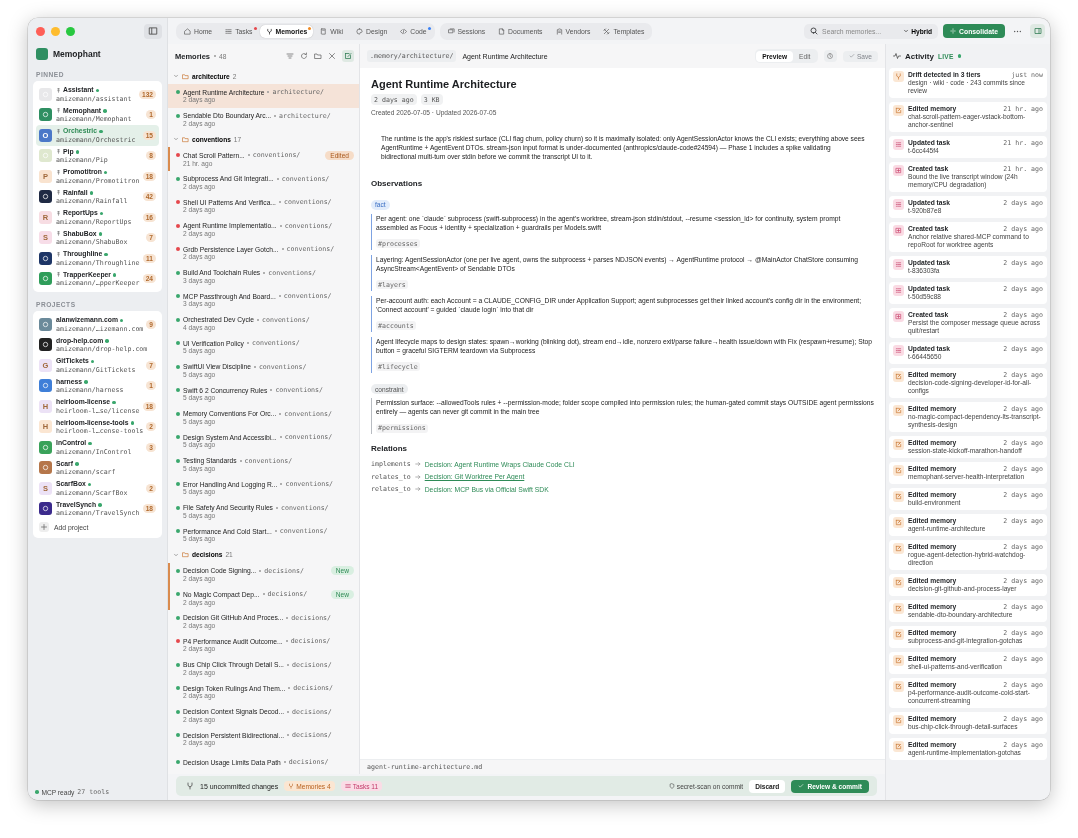 Image resolution: width=1078 pixels, height=838 pixels. I want to click on filter-icon, so click(290, 56).